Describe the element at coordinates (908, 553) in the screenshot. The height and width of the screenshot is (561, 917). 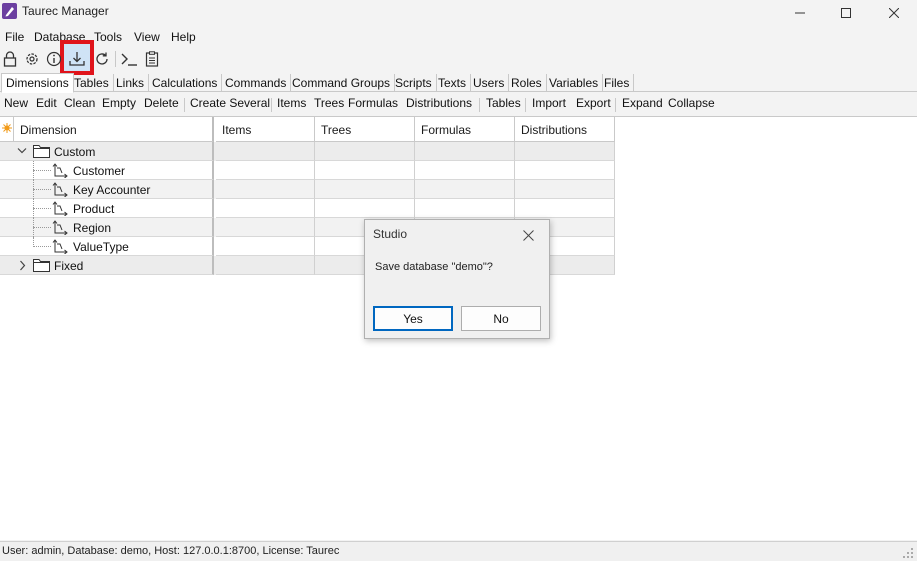
I see `resize-grip-icon` at that location.